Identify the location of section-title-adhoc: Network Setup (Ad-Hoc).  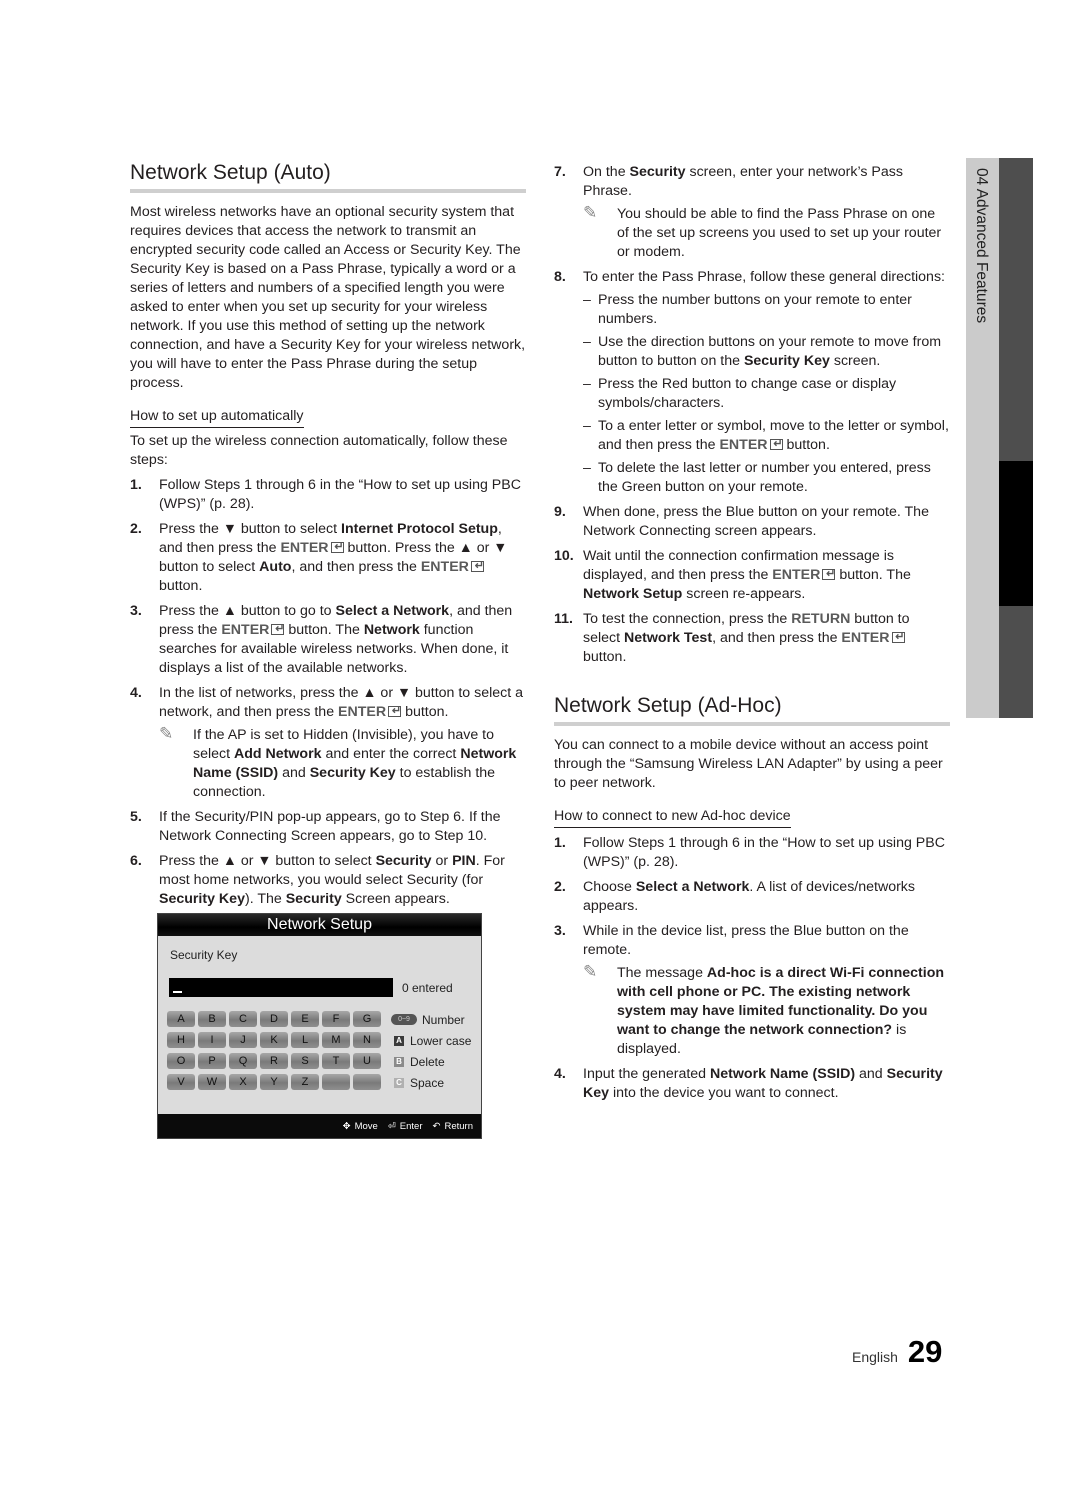
(752, 709).